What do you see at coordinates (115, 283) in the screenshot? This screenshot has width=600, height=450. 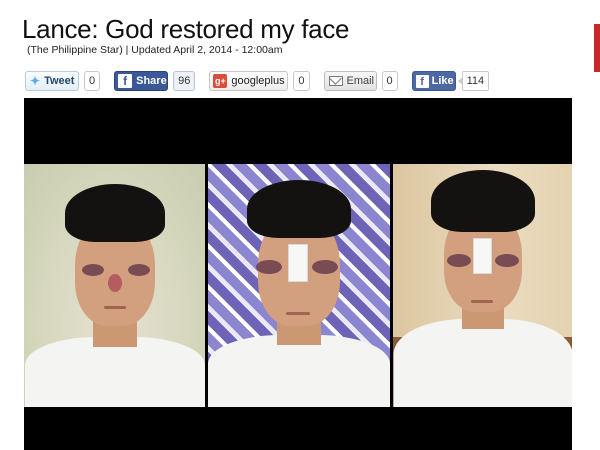 I see `bruise-nose` at bounding box center [115, 283].